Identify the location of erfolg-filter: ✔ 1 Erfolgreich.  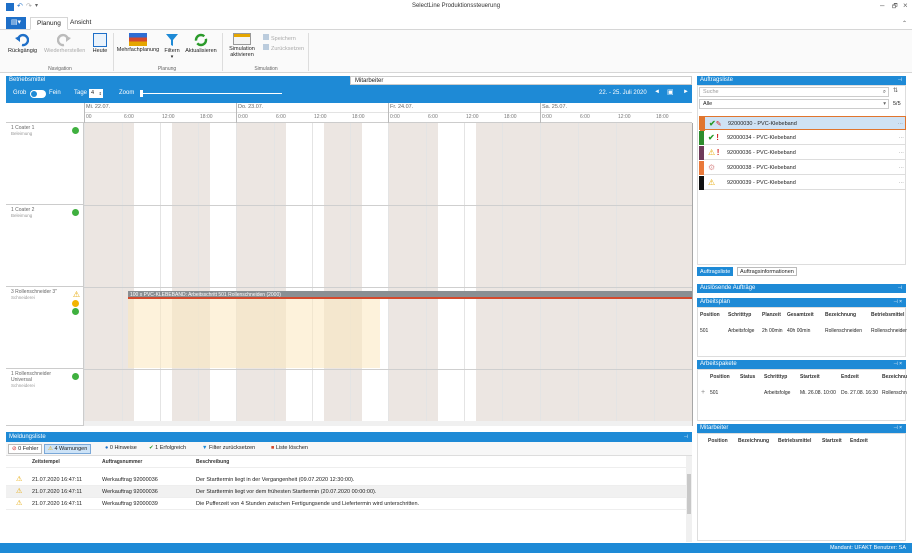
(167, 449).